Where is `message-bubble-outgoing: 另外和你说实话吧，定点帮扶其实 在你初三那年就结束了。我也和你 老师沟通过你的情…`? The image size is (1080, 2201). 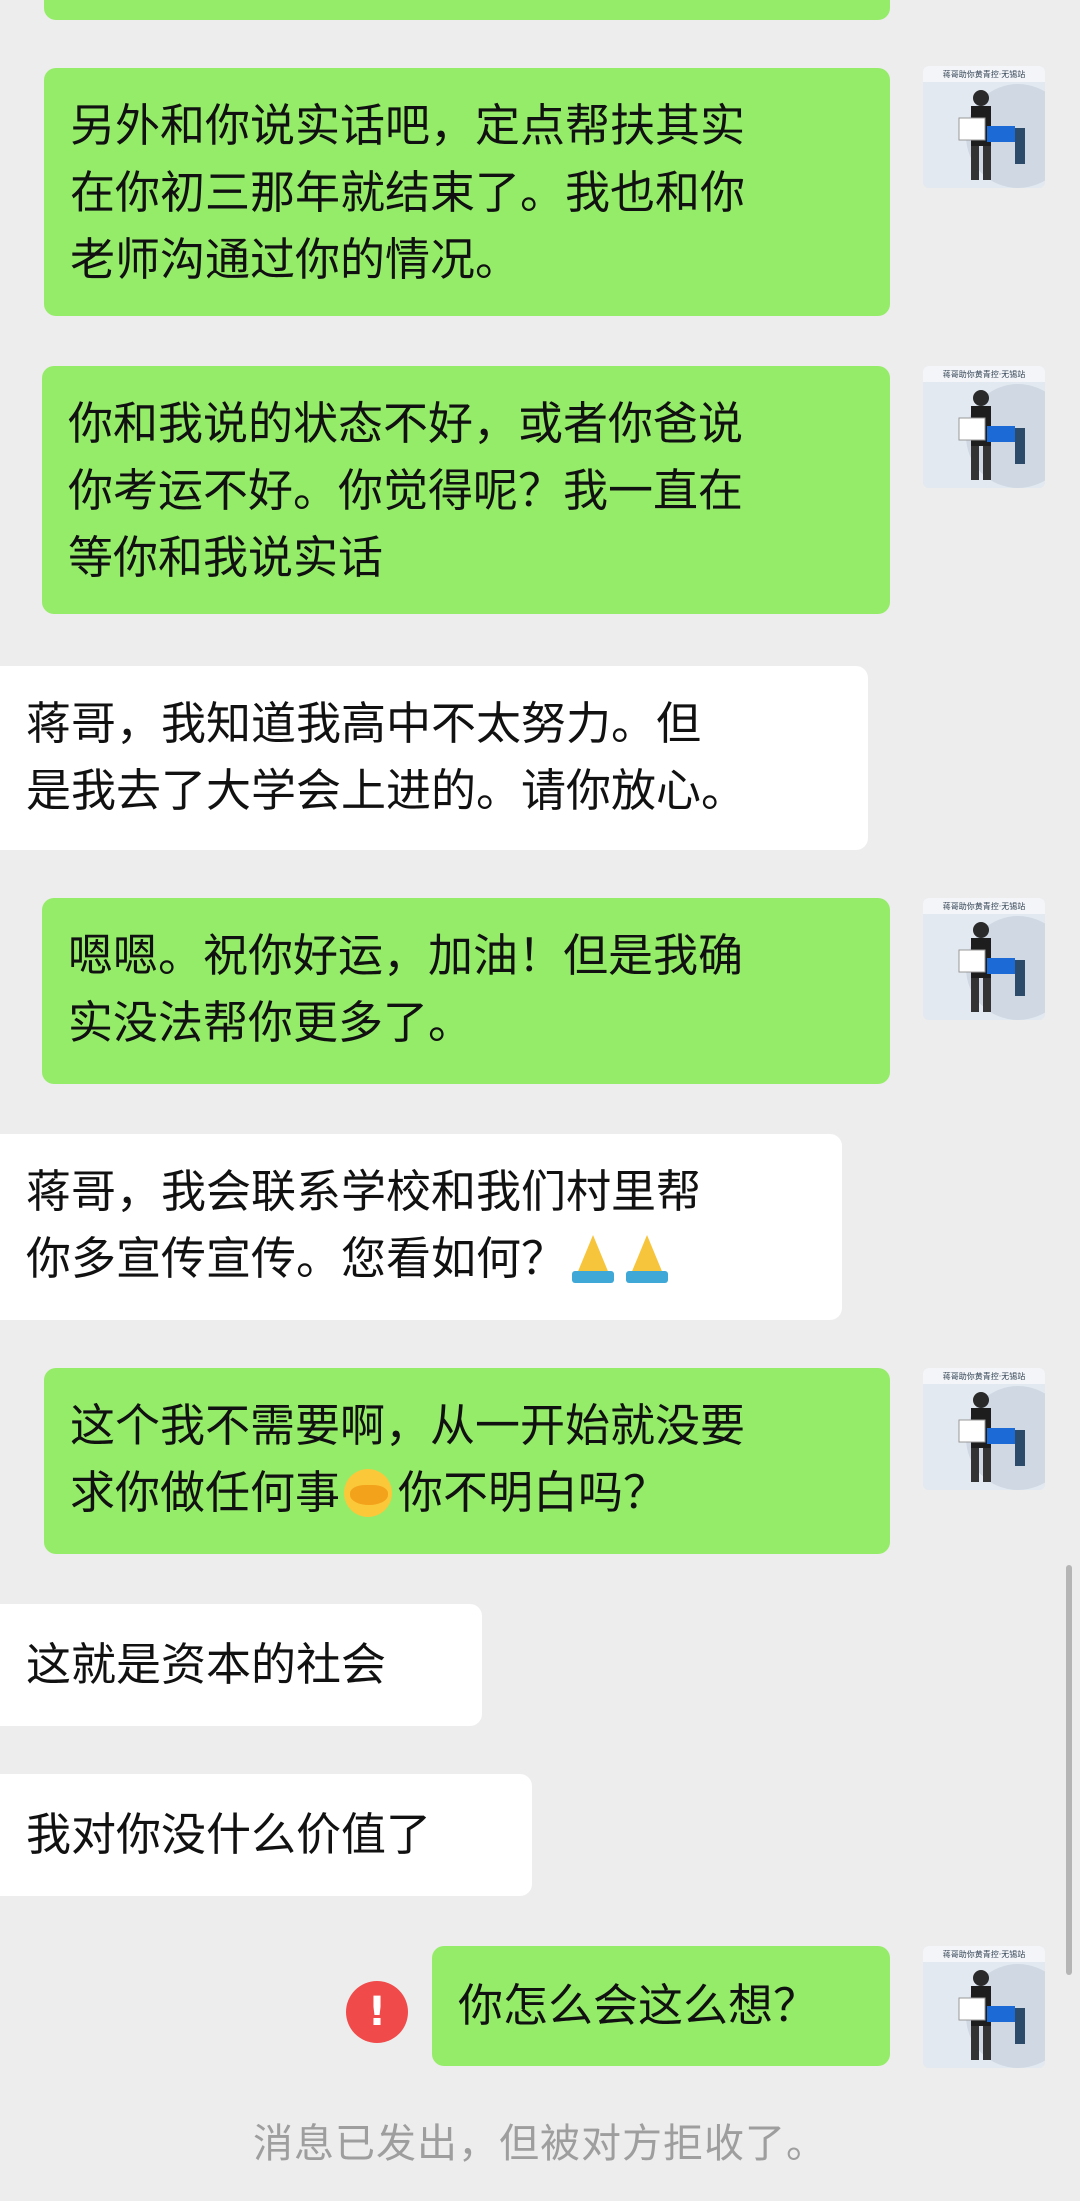
message-bubble-outgoing: 另外和你说实话吧，定点帮扶其实 在你初三那年就结束了。我也和你 老师沟通过你的情… is located at coordinates (467, 192).